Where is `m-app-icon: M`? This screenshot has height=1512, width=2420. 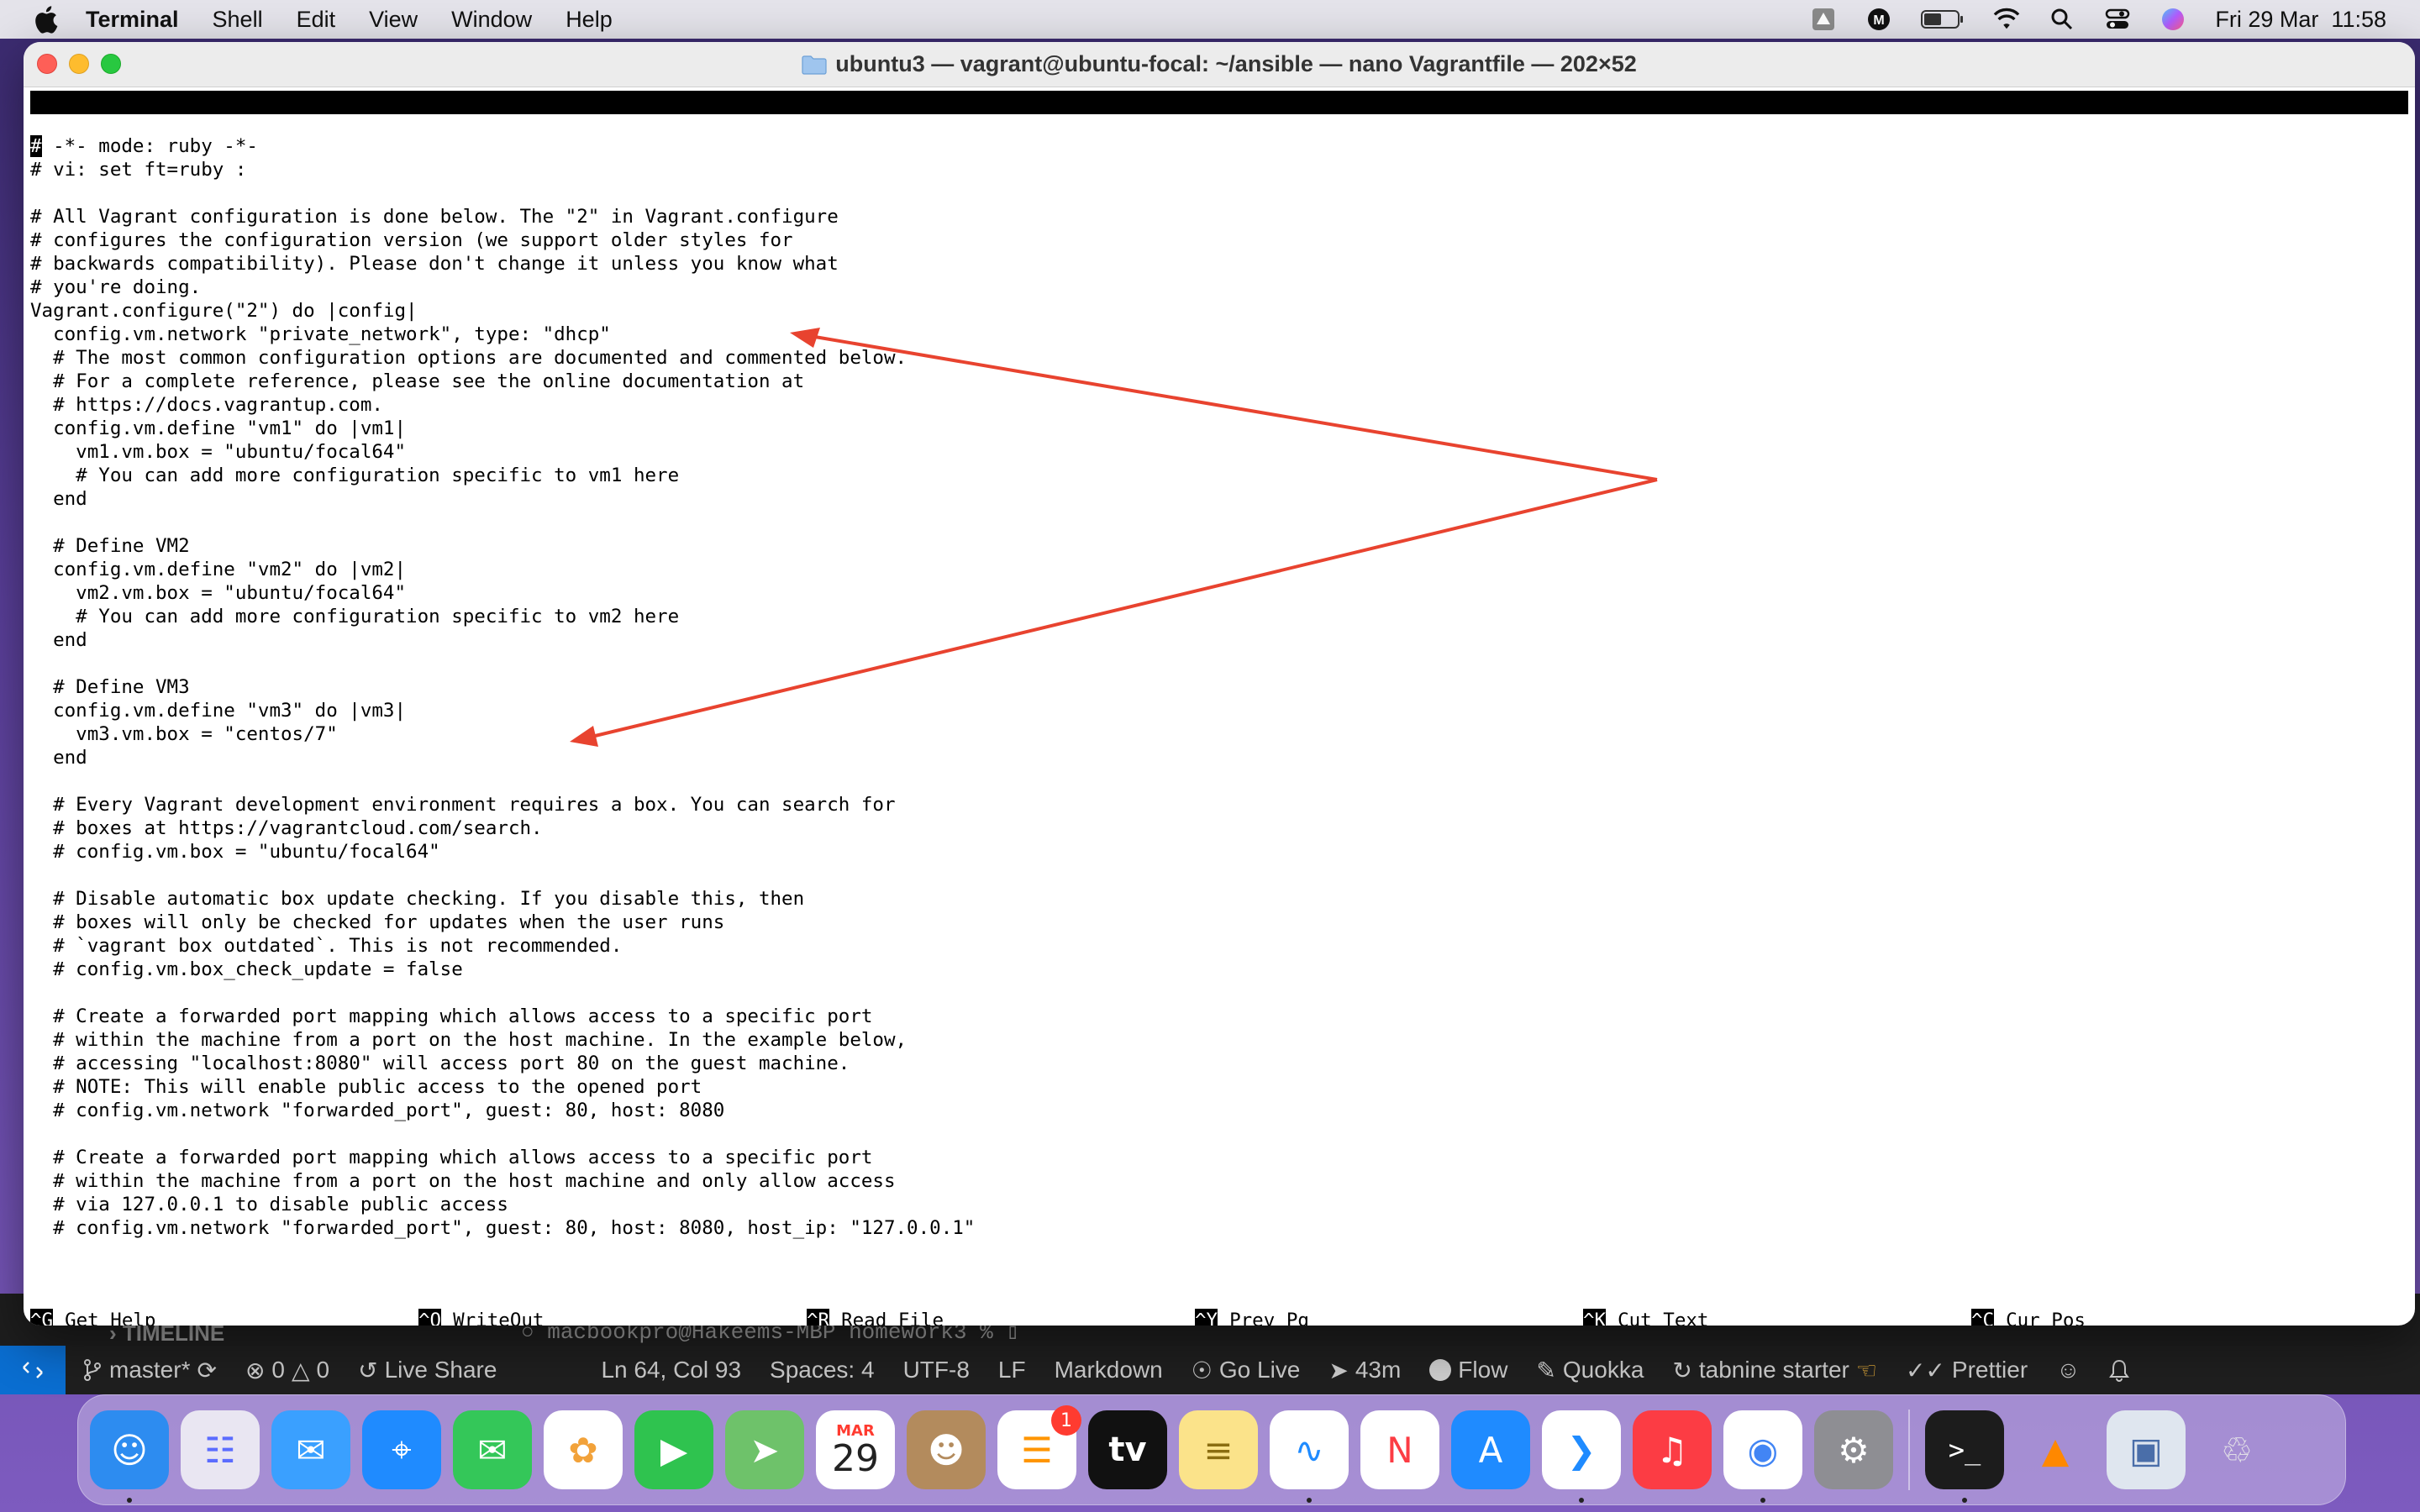
m-app-icon: M is located at coordinates (1878, 19).